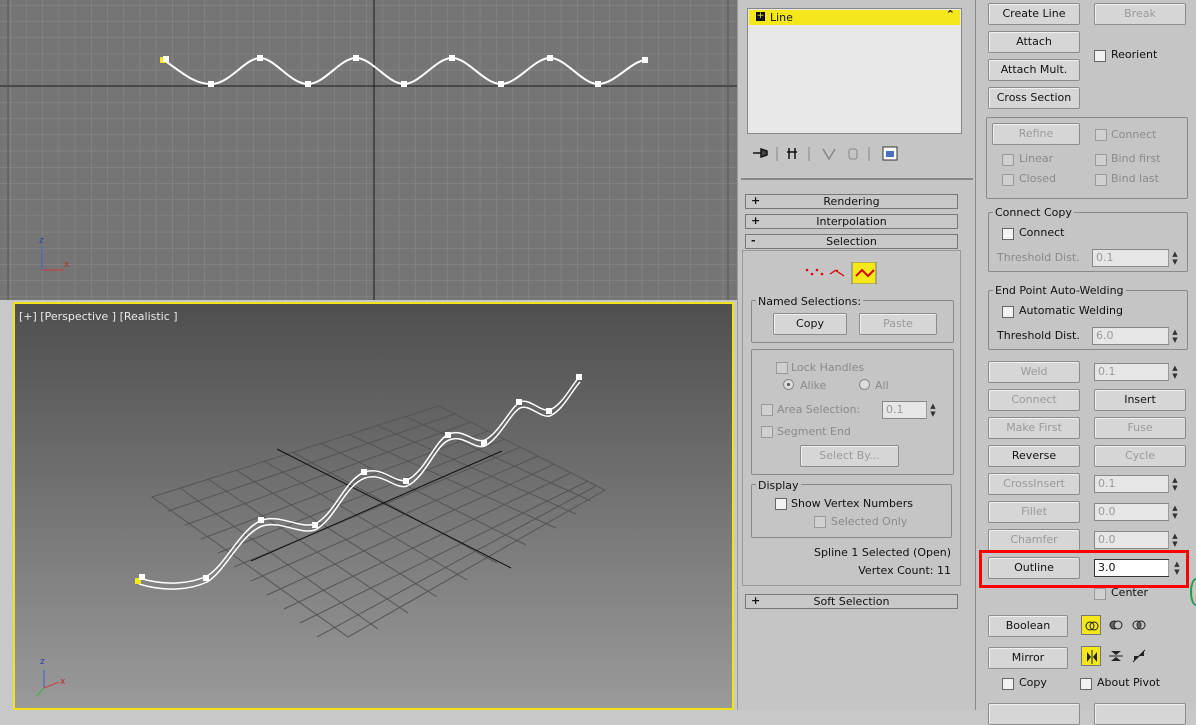  What do you see at coordinates (1034, 42) in the screenshot?
I see `attach-button: Attach` at bounding box center [1034, 42].